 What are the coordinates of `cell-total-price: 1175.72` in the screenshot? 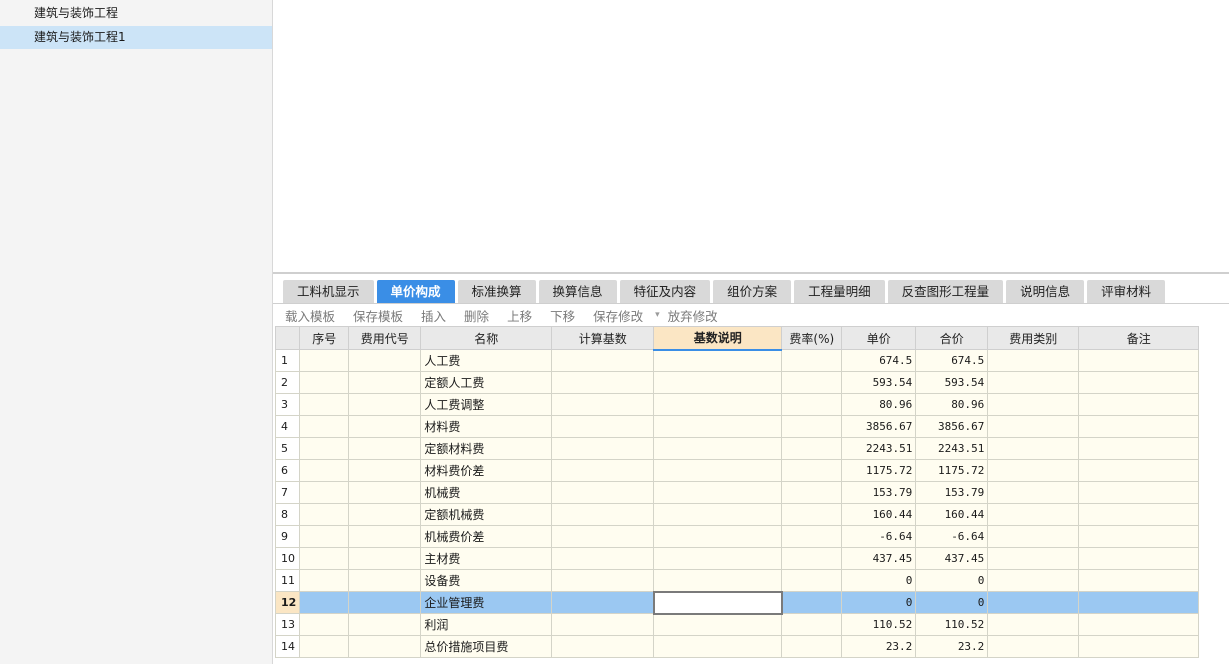 It's located at (952, 470).